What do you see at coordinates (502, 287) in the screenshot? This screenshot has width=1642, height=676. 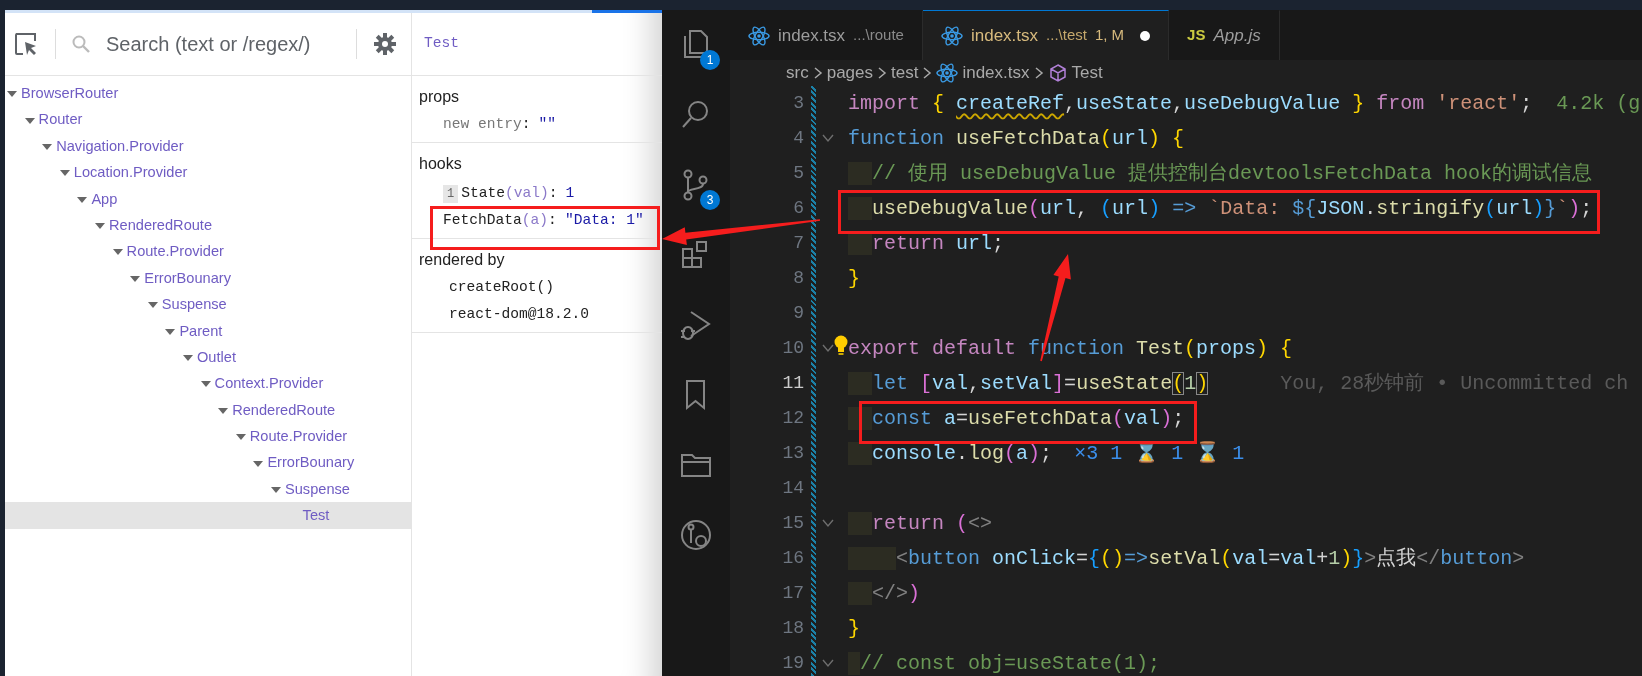 I see `owner-link: createRoot()` at bounding box center [502, 287].